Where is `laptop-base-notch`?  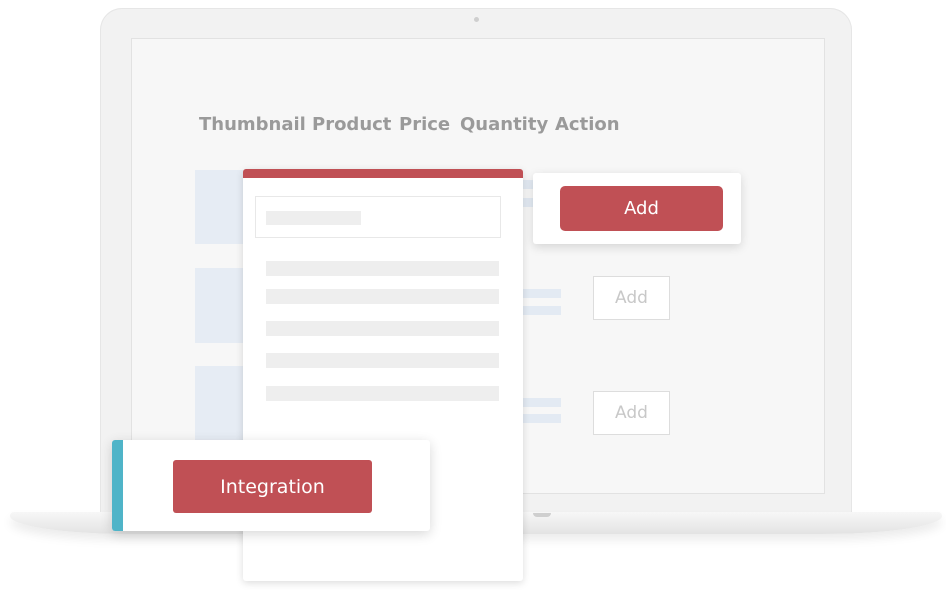 laptop-base-notch is located at coordinates (542, 515).